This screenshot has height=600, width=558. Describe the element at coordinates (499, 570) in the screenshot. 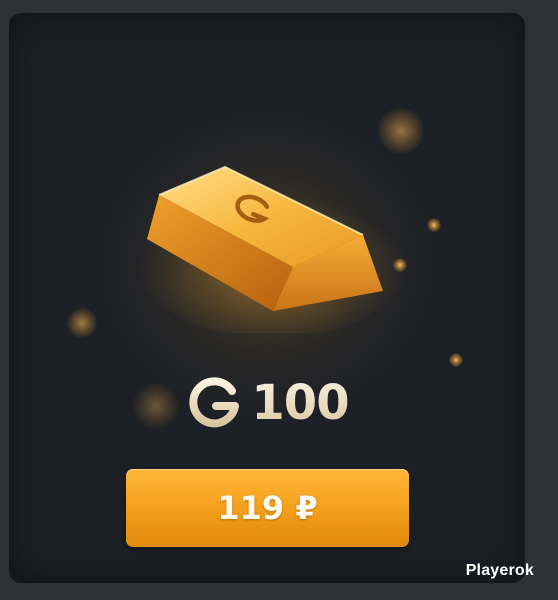

I see `watermark-label: Playerok` at that location.